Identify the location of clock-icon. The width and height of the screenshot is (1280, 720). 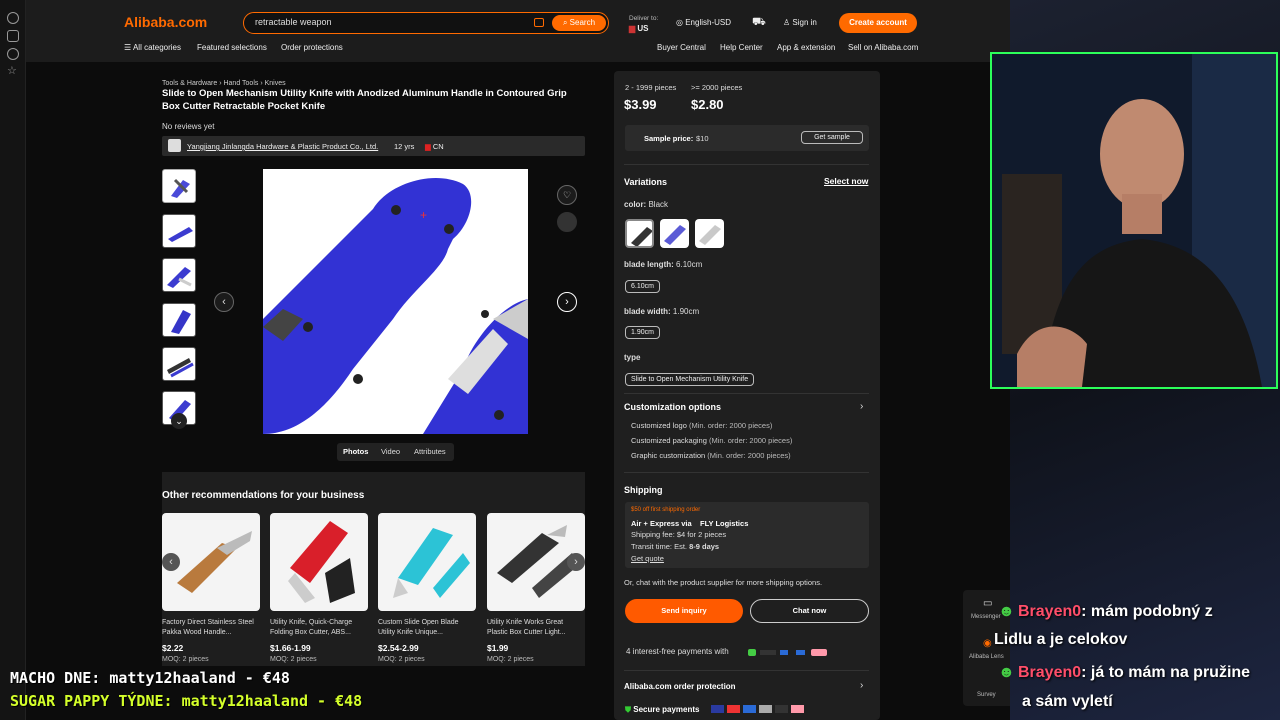
(13, 54).